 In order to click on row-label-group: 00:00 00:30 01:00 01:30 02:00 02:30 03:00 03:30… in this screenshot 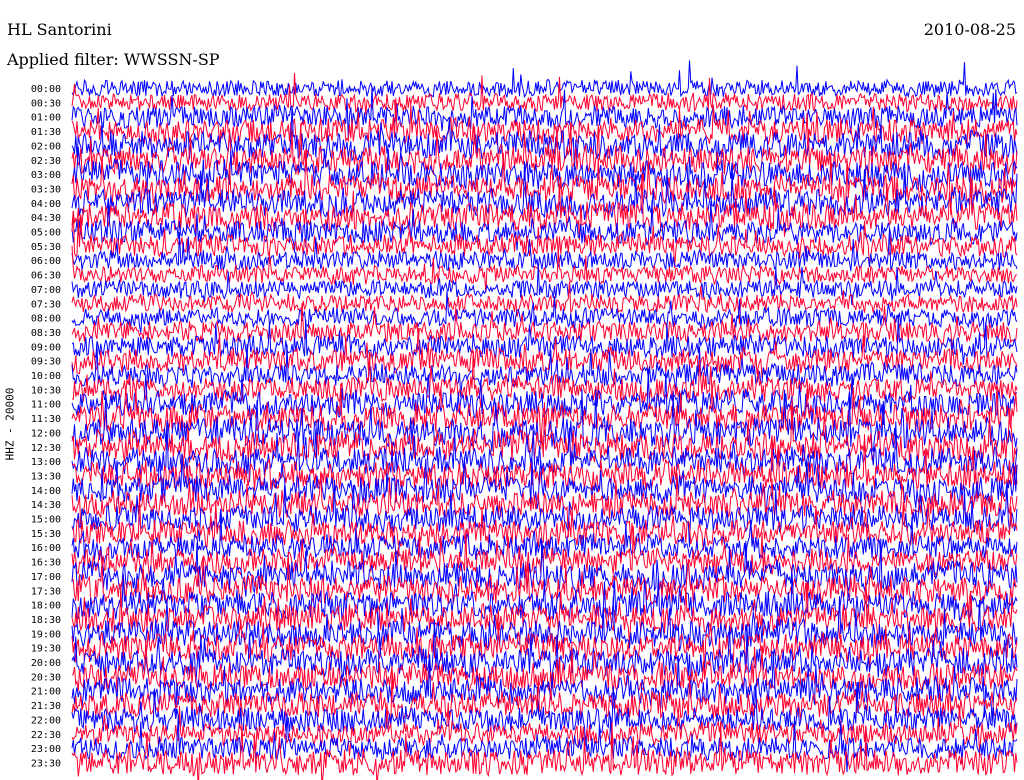, I will do `click(46, 426)`.